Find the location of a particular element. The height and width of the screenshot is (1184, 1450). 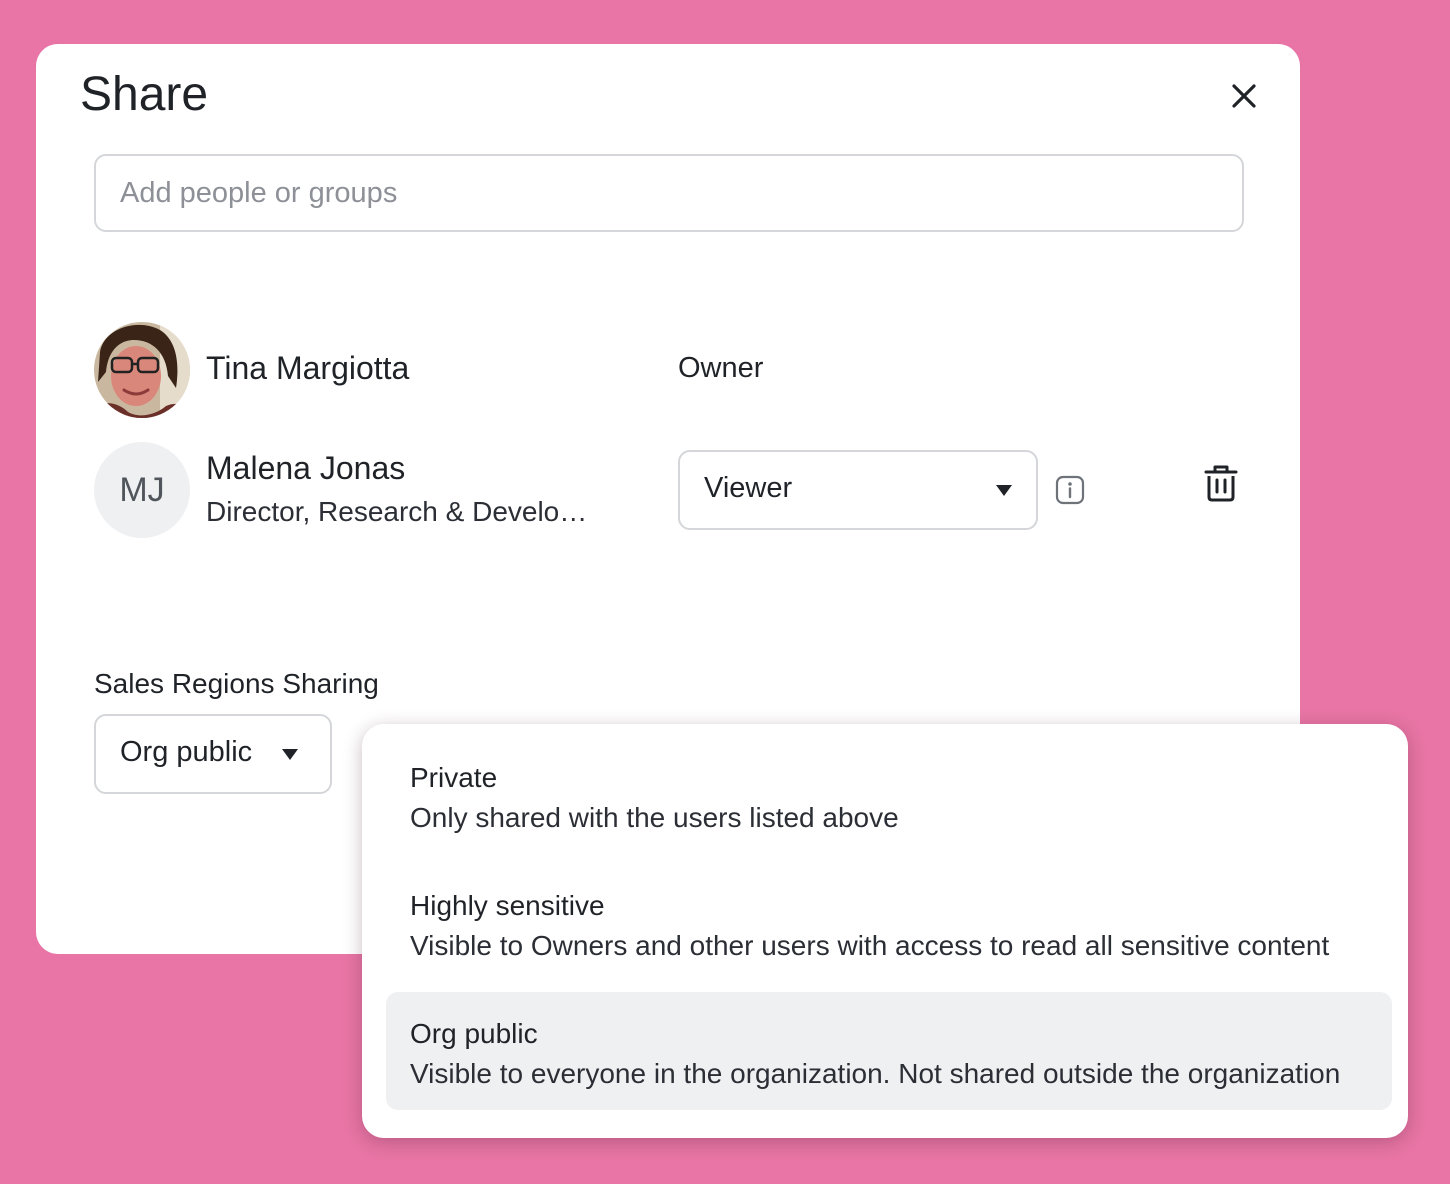

option-description: Only shared with the users listed above is located at coordinates (654, 817).